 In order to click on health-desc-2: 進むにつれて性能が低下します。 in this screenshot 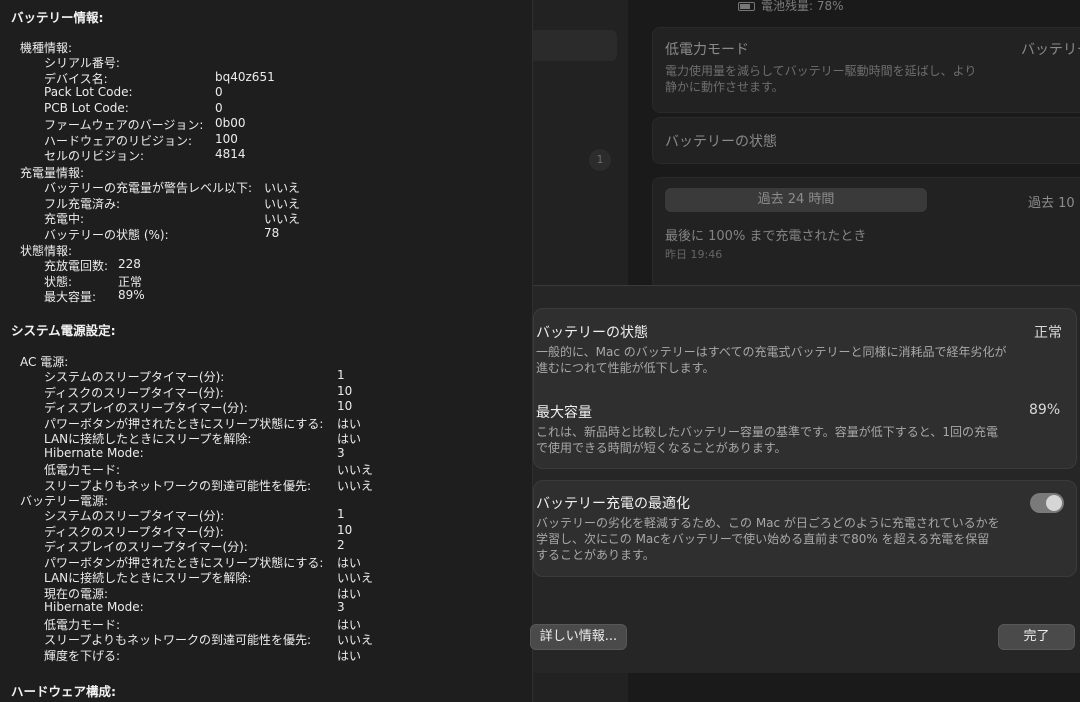, I will do `click(625, 368)`.